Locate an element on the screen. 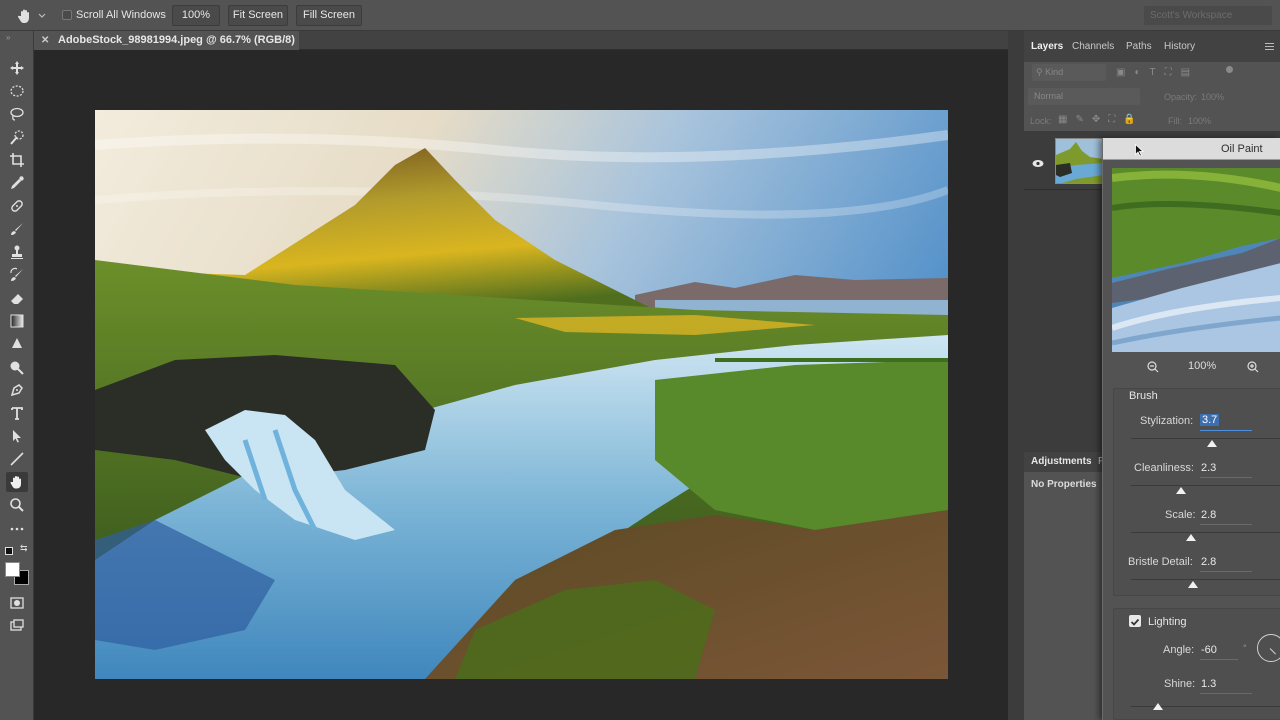  shine-slider-thumb is located at coordinates (1158, 706).